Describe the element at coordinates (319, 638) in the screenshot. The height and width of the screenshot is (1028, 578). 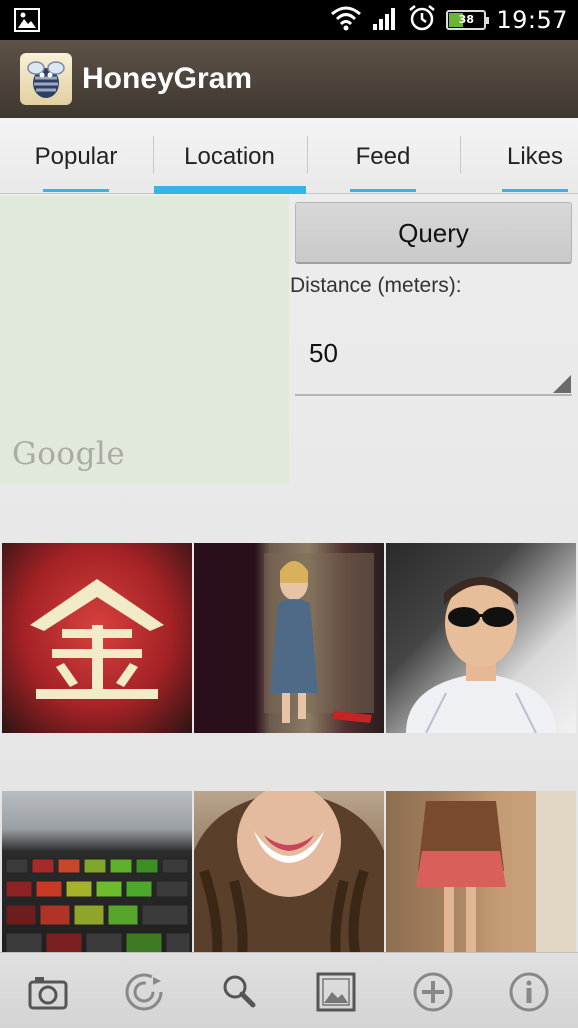
I see `photo-woman-dress` at that location.